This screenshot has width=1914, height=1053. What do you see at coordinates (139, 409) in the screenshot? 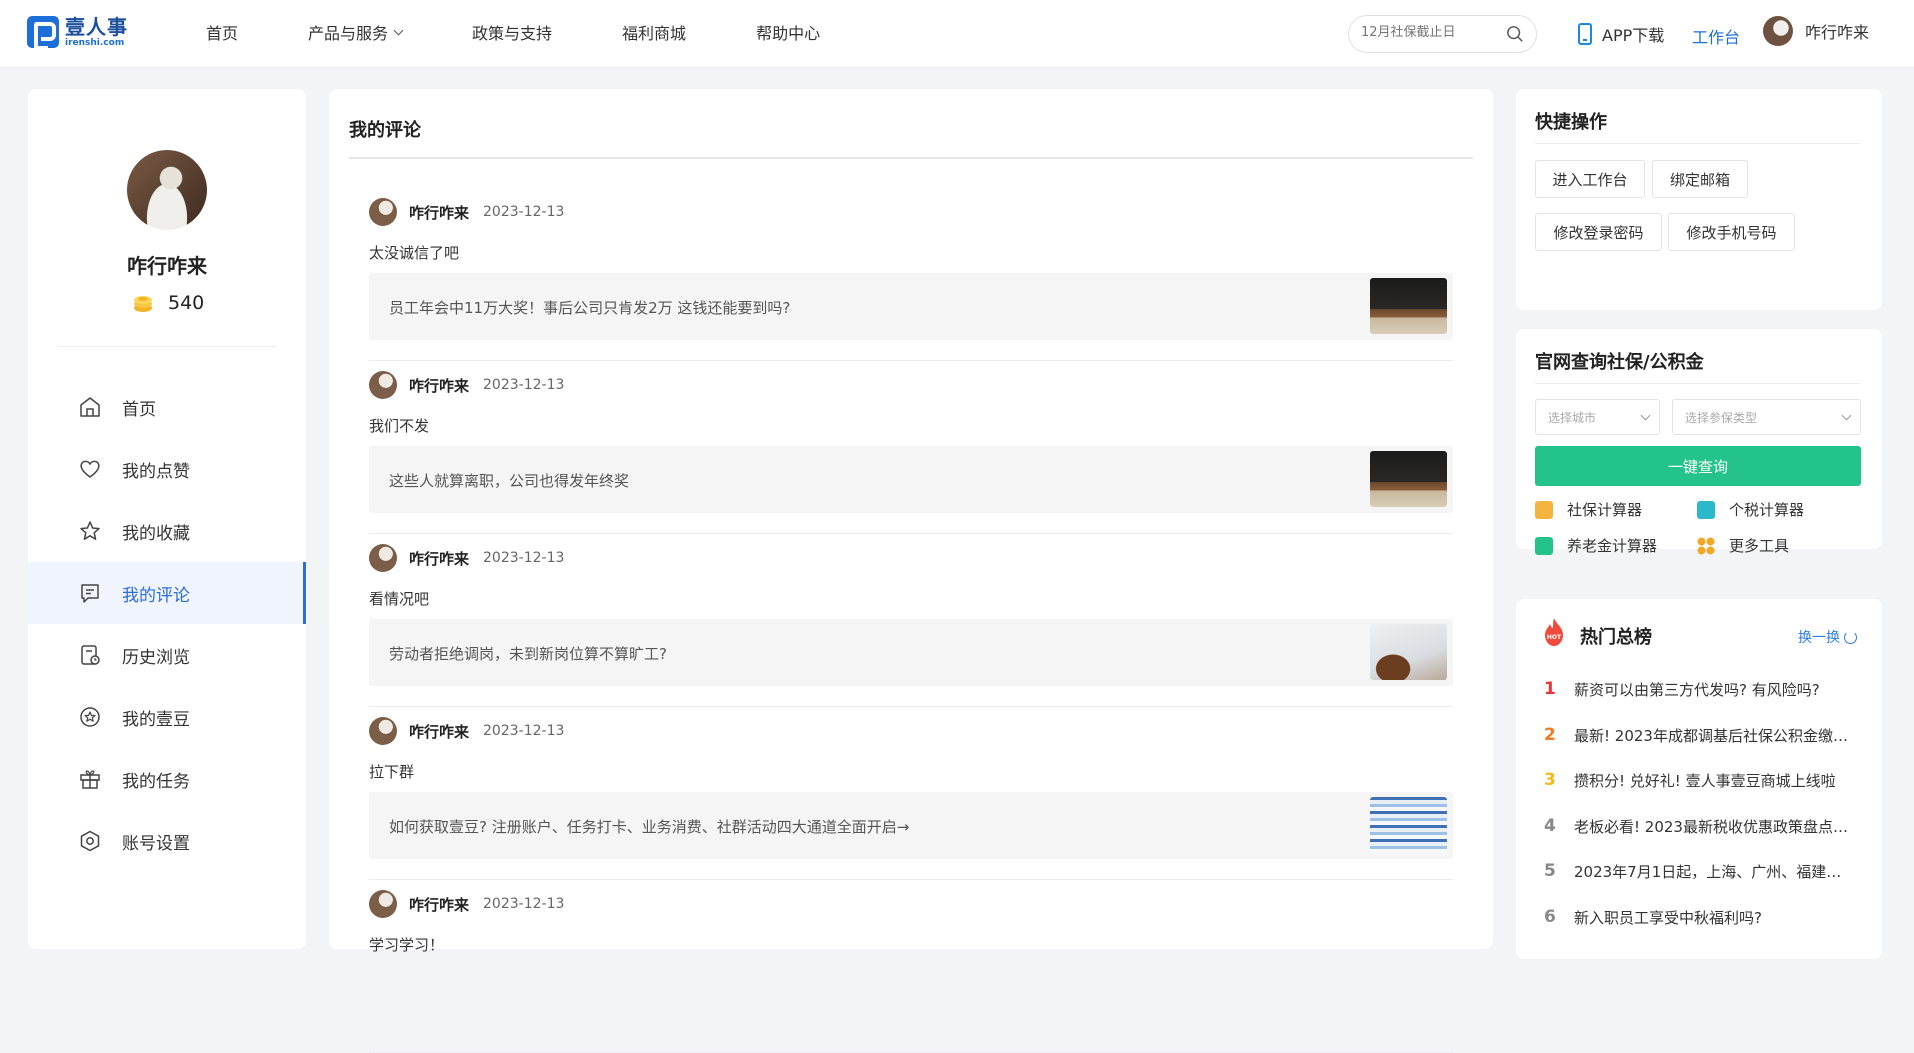
I see `sidebar-item-label: 首页` at bounding box center [139, 409].